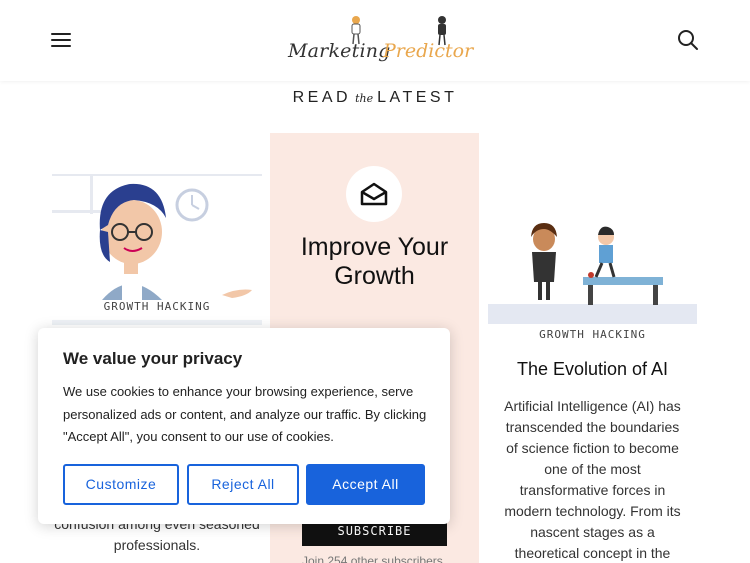  I want to click on site-header: Marketing Predictor, so click(375, 40).